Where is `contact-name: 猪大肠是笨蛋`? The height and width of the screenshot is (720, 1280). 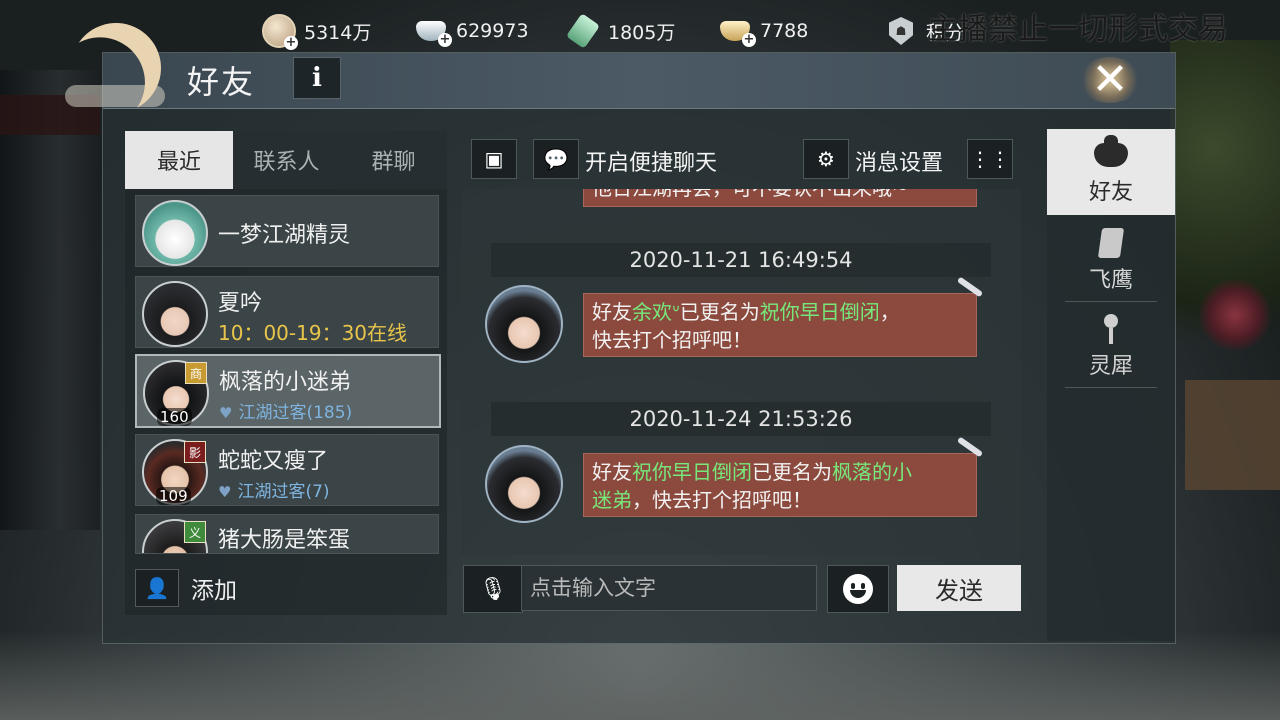 contact-name: 猪大肠是笨蛋 is located at coordinates (284, 540).